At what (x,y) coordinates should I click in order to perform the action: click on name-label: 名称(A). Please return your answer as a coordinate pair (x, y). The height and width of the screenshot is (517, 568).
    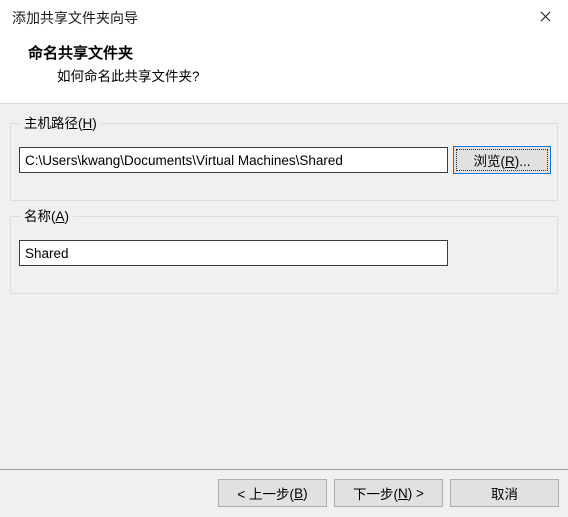
    Looking at the image, I should click on (47, 216).